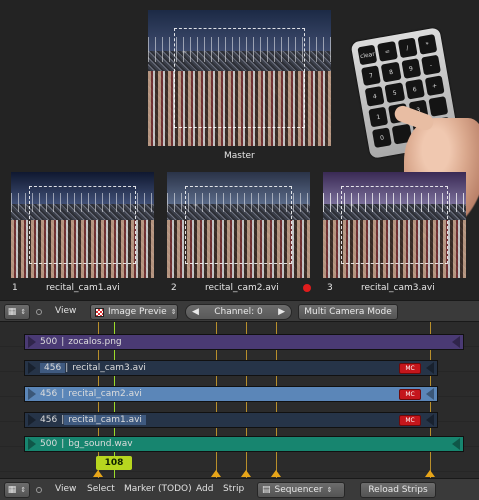  Describe the element at coordinates (407, 48) in the screenshot. I see `keypad-key: /` at that location.